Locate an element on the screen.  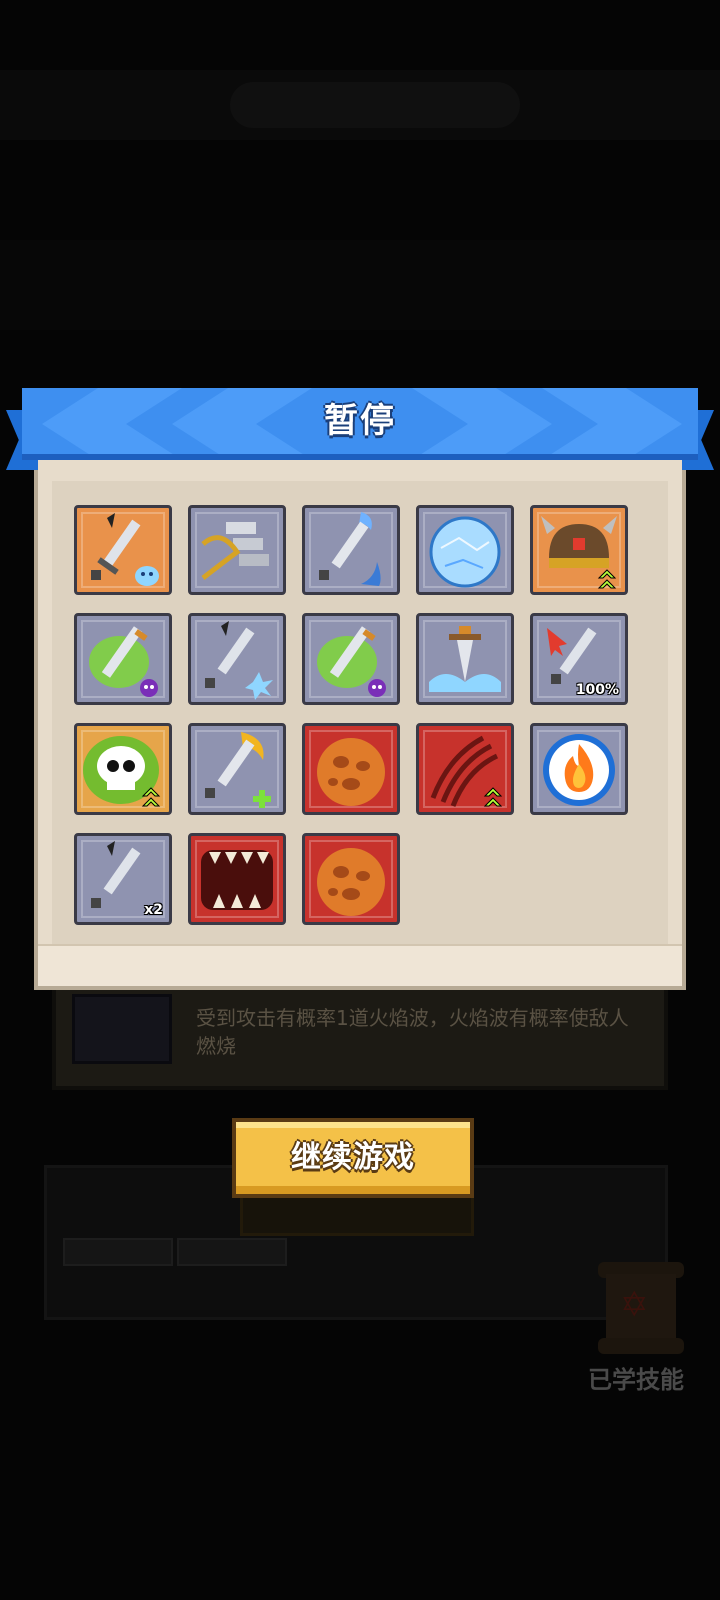
viking-helmet-upgrade-icon is located at coordinates (579, 552).